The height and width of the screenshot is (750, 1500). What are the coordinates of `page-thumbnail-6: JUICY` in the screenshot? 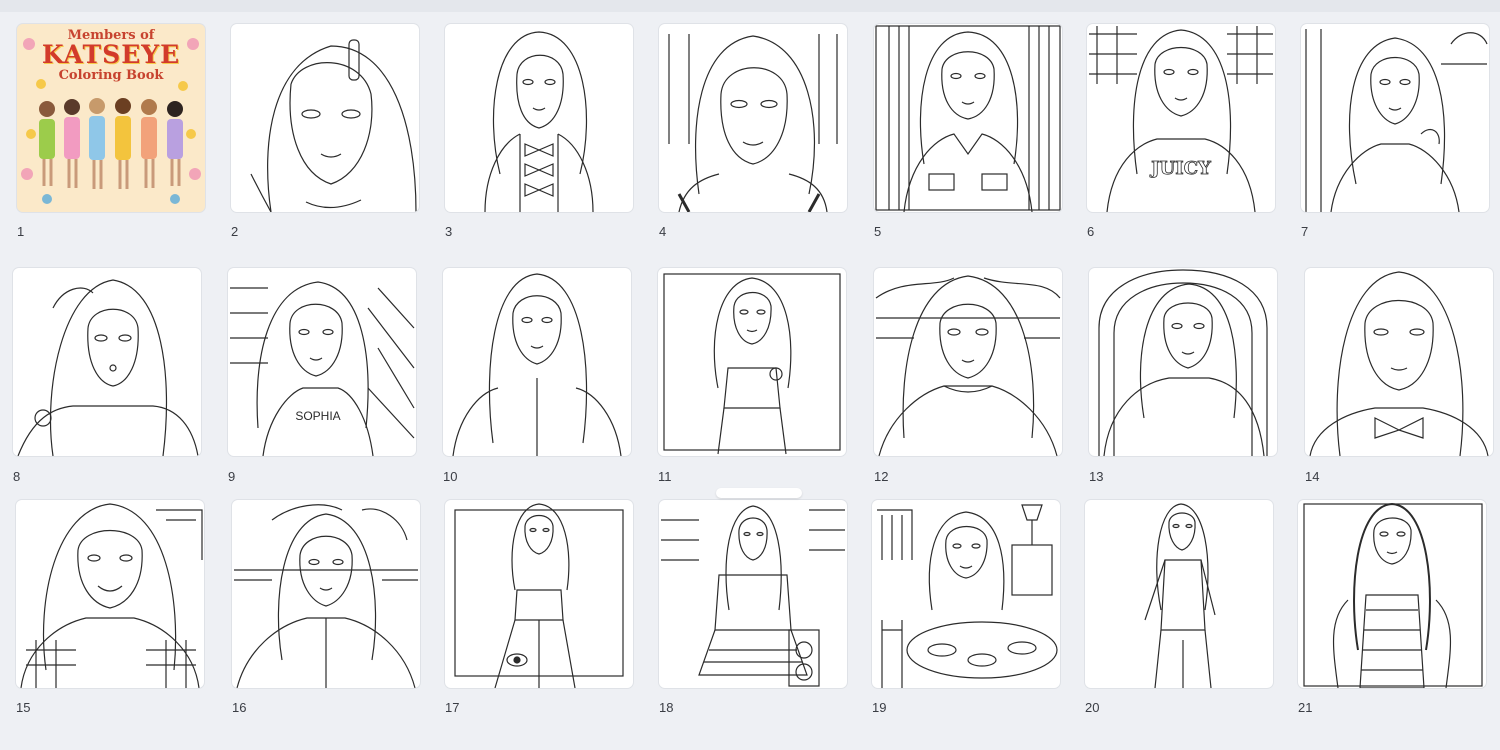 It's located at (1181, 118).